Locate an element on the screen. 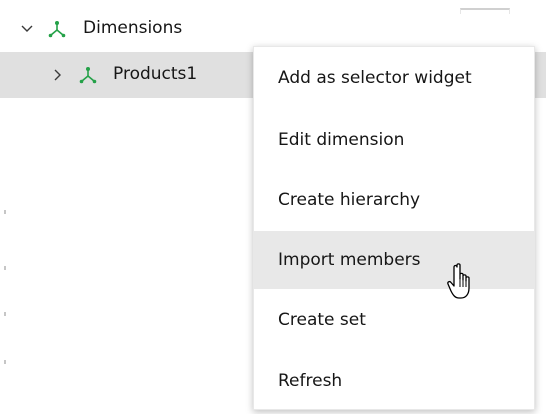 The height and width of the screenshot is (414, 546). menu-item-create-hierarchy: Create hierarchy is located at coordinates (394, 200).